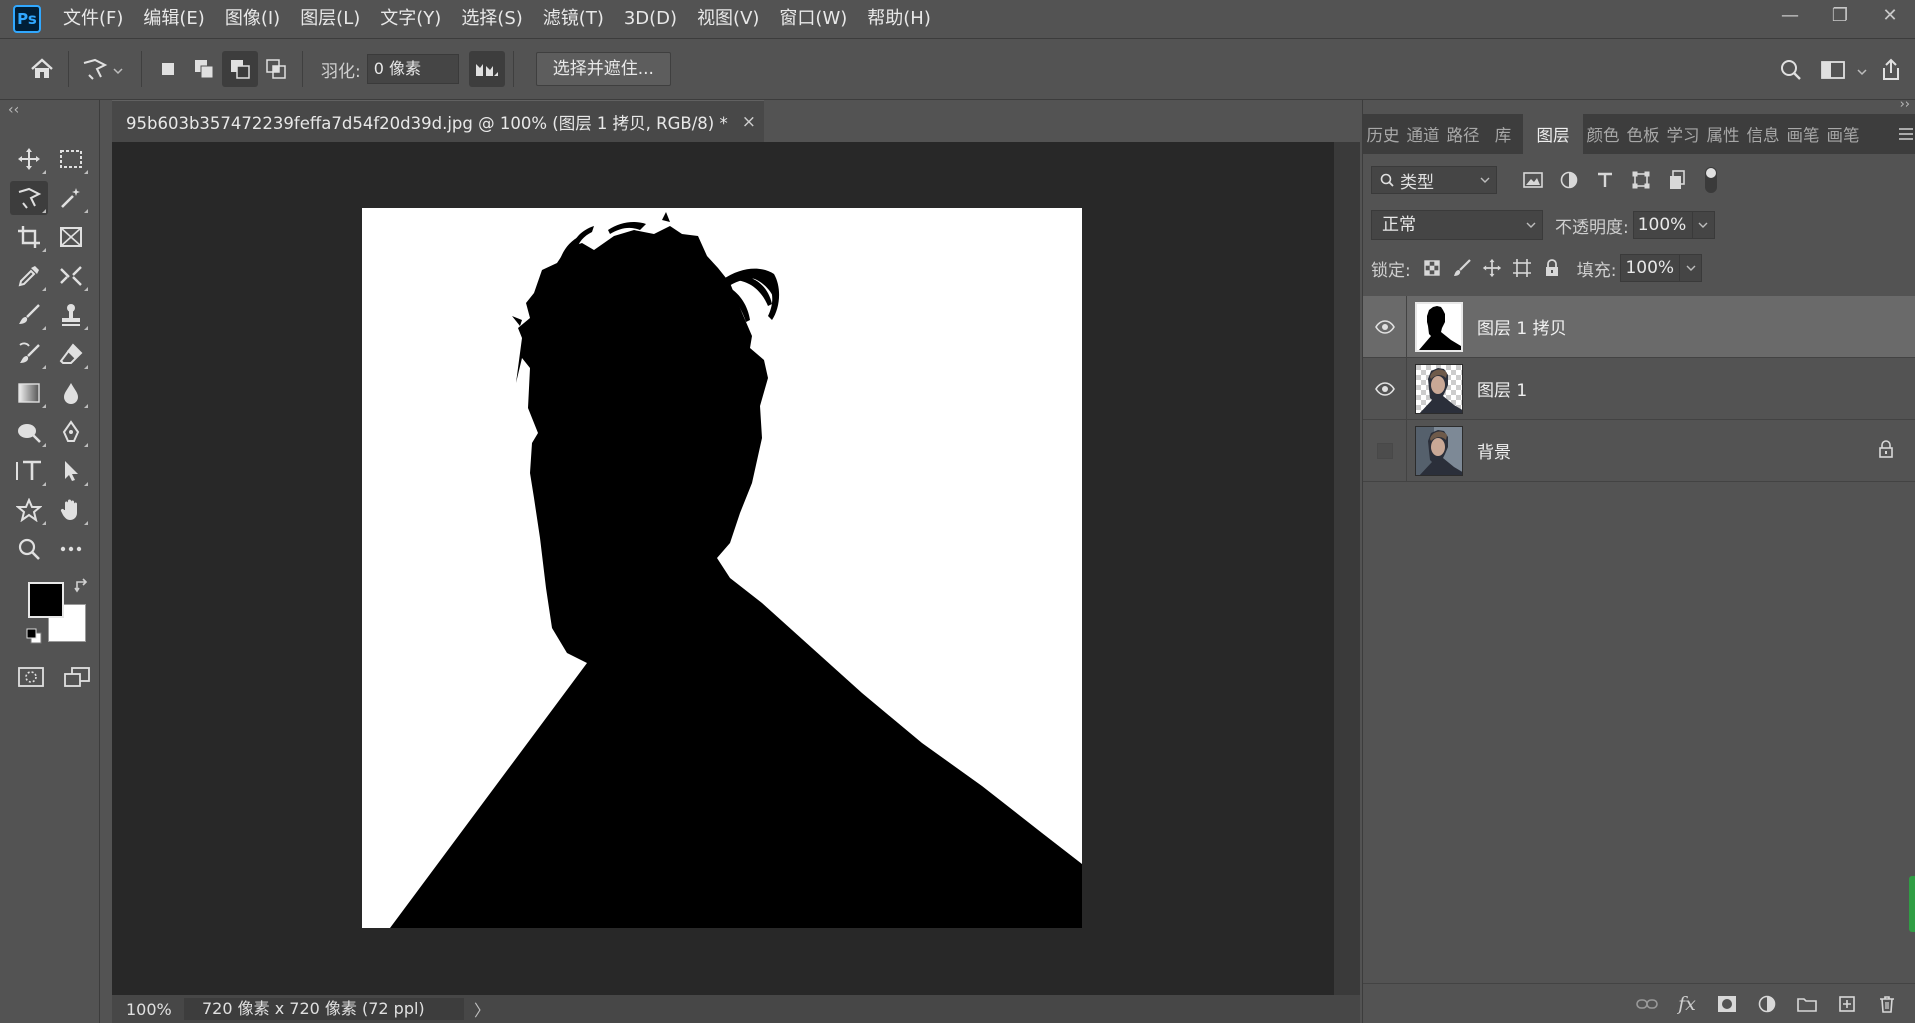 Image resolution: width=1915 pixels, height=1023 pixels. Describe the element at coordinates (410, 19) in the screenshot. I see `menu-type: 文字(Y)` at that location.